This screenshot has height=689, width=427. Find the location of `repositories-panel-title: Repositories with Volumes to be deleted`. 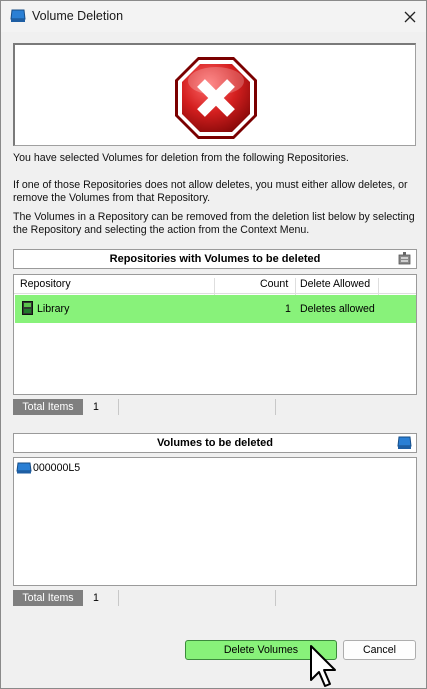

repositories-panel-title: Repositories with Volumes to be deleted is located at coordinates (215, 259).